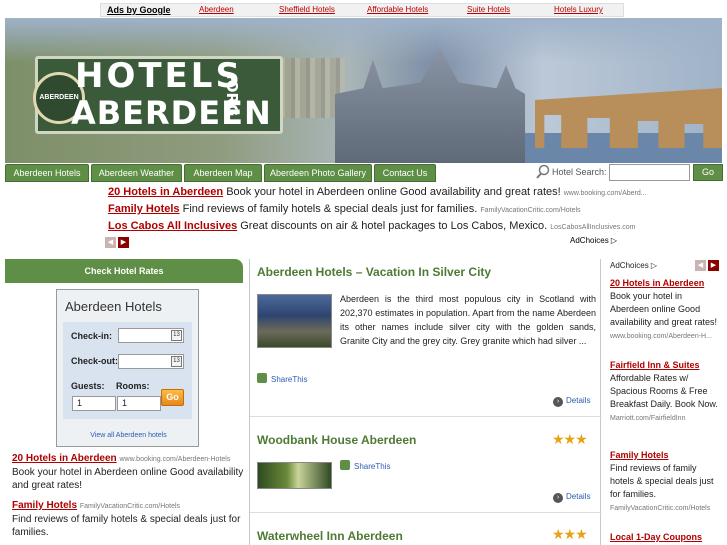 This screenshot has width=727, height=545. What do you see at coordinates (151, 361) in the screenshot?
I see `checkout-date-input: 13` at bounding box center [151, 361].